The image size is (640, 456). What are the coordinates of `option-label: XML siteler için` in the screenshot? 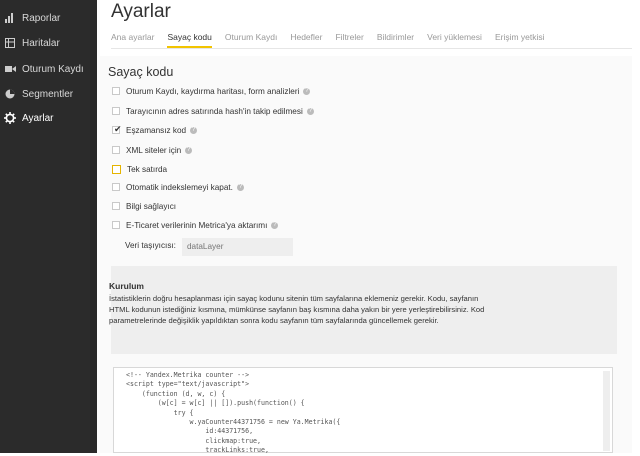 It's located at (154, 150).